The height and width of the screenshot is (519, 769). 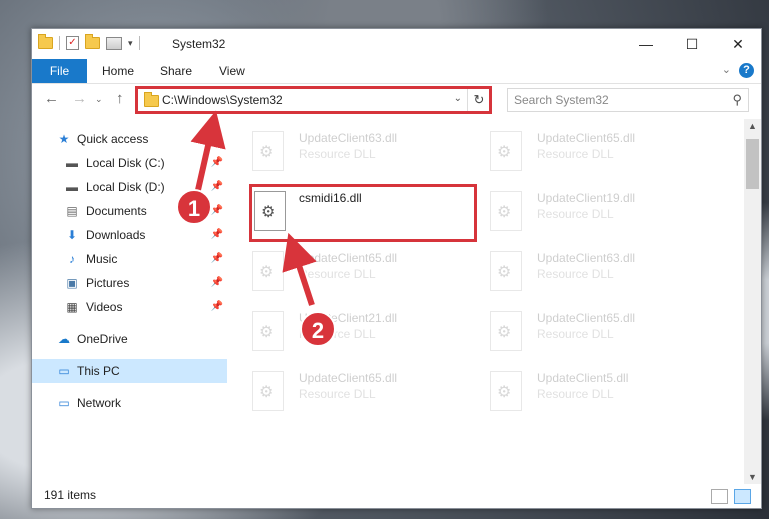 I want to click on sidebar-item-label: Network, so click(x=99, y=403).